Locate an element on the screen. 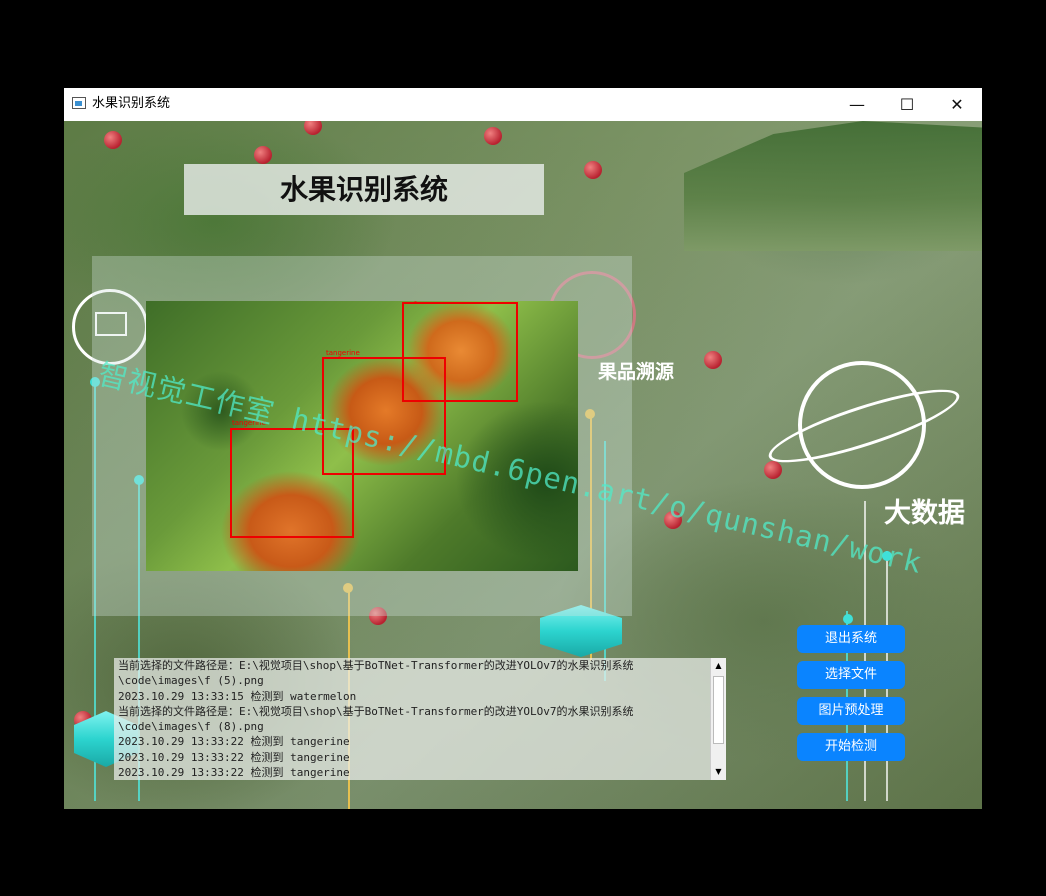  scroll-down-icon: ▼ is located at coordinates (718, 772).